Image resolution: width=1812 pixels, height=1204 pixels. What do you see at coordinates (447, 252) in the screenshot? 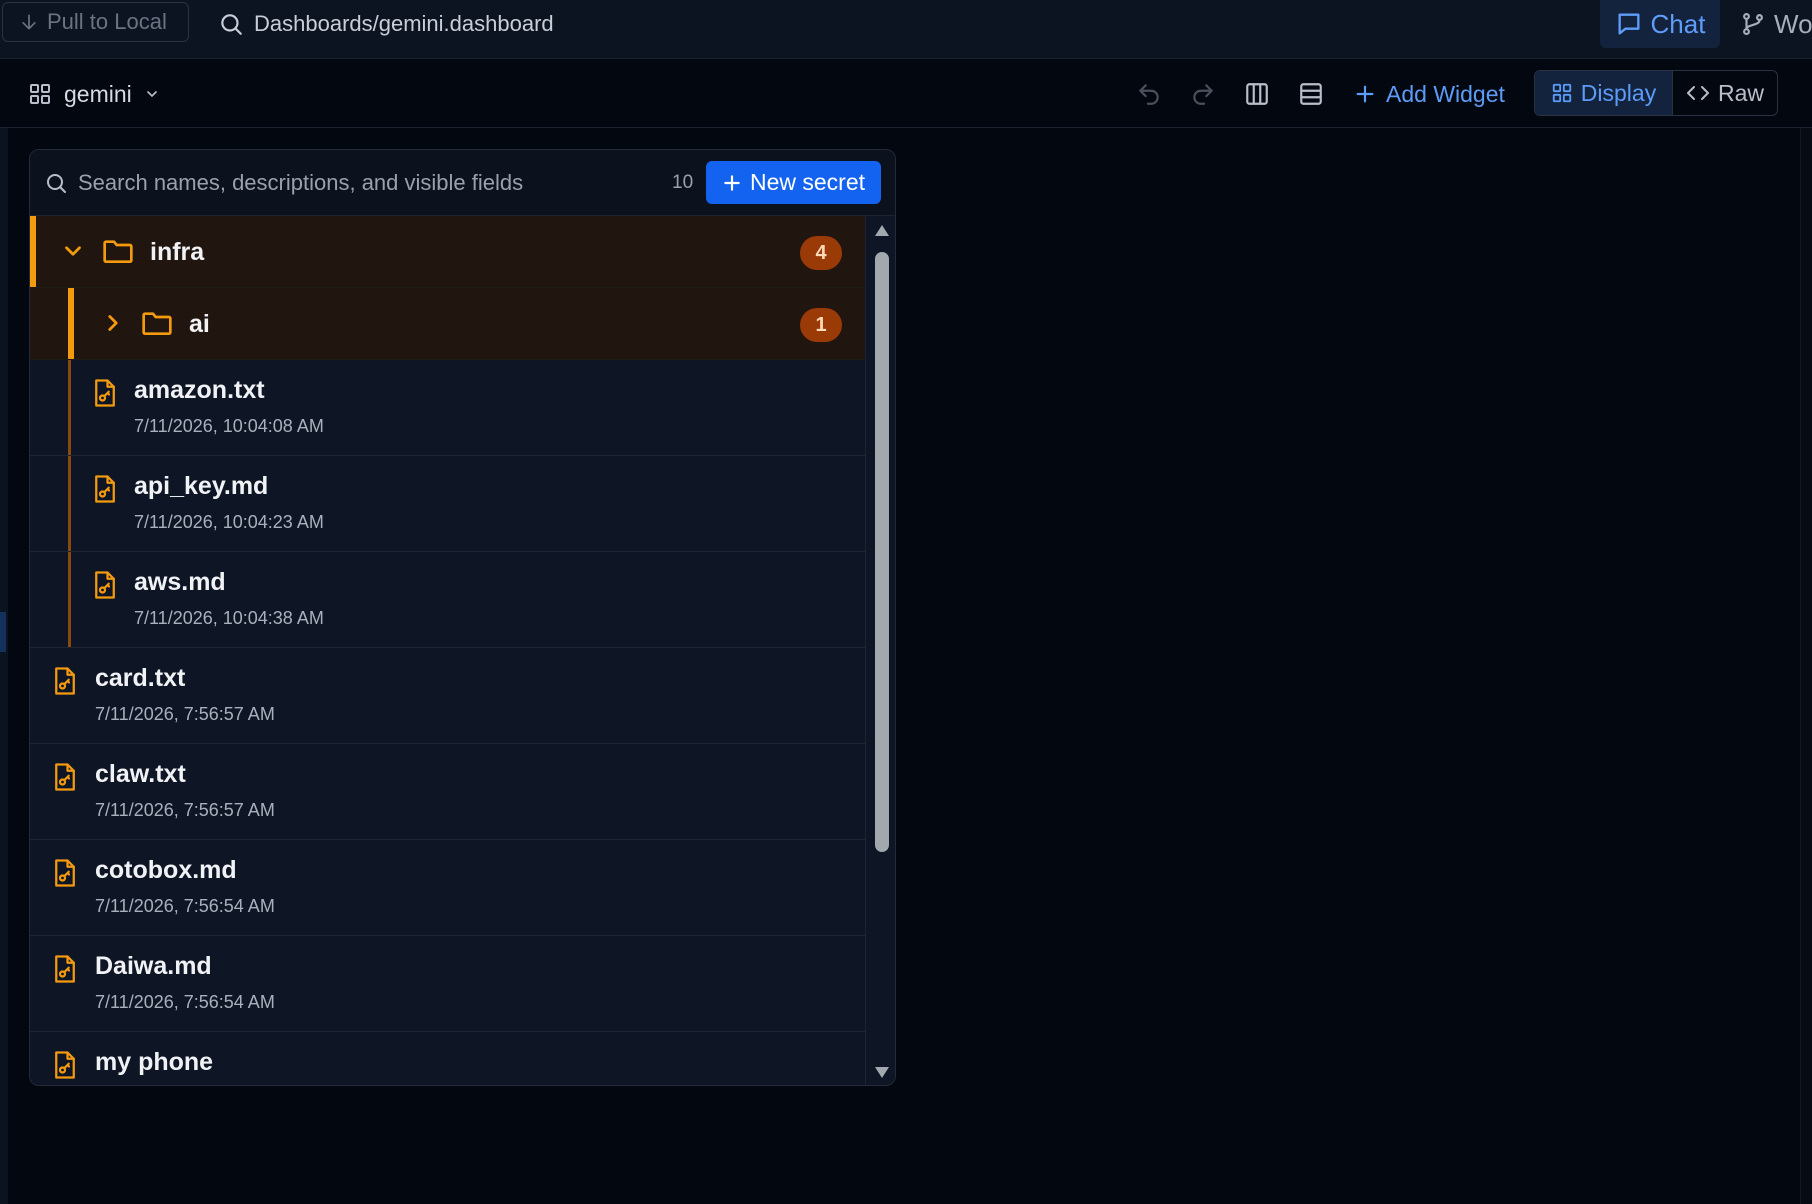
I see `folder-row-infra: infra 4` at bounding box center [447, 252].